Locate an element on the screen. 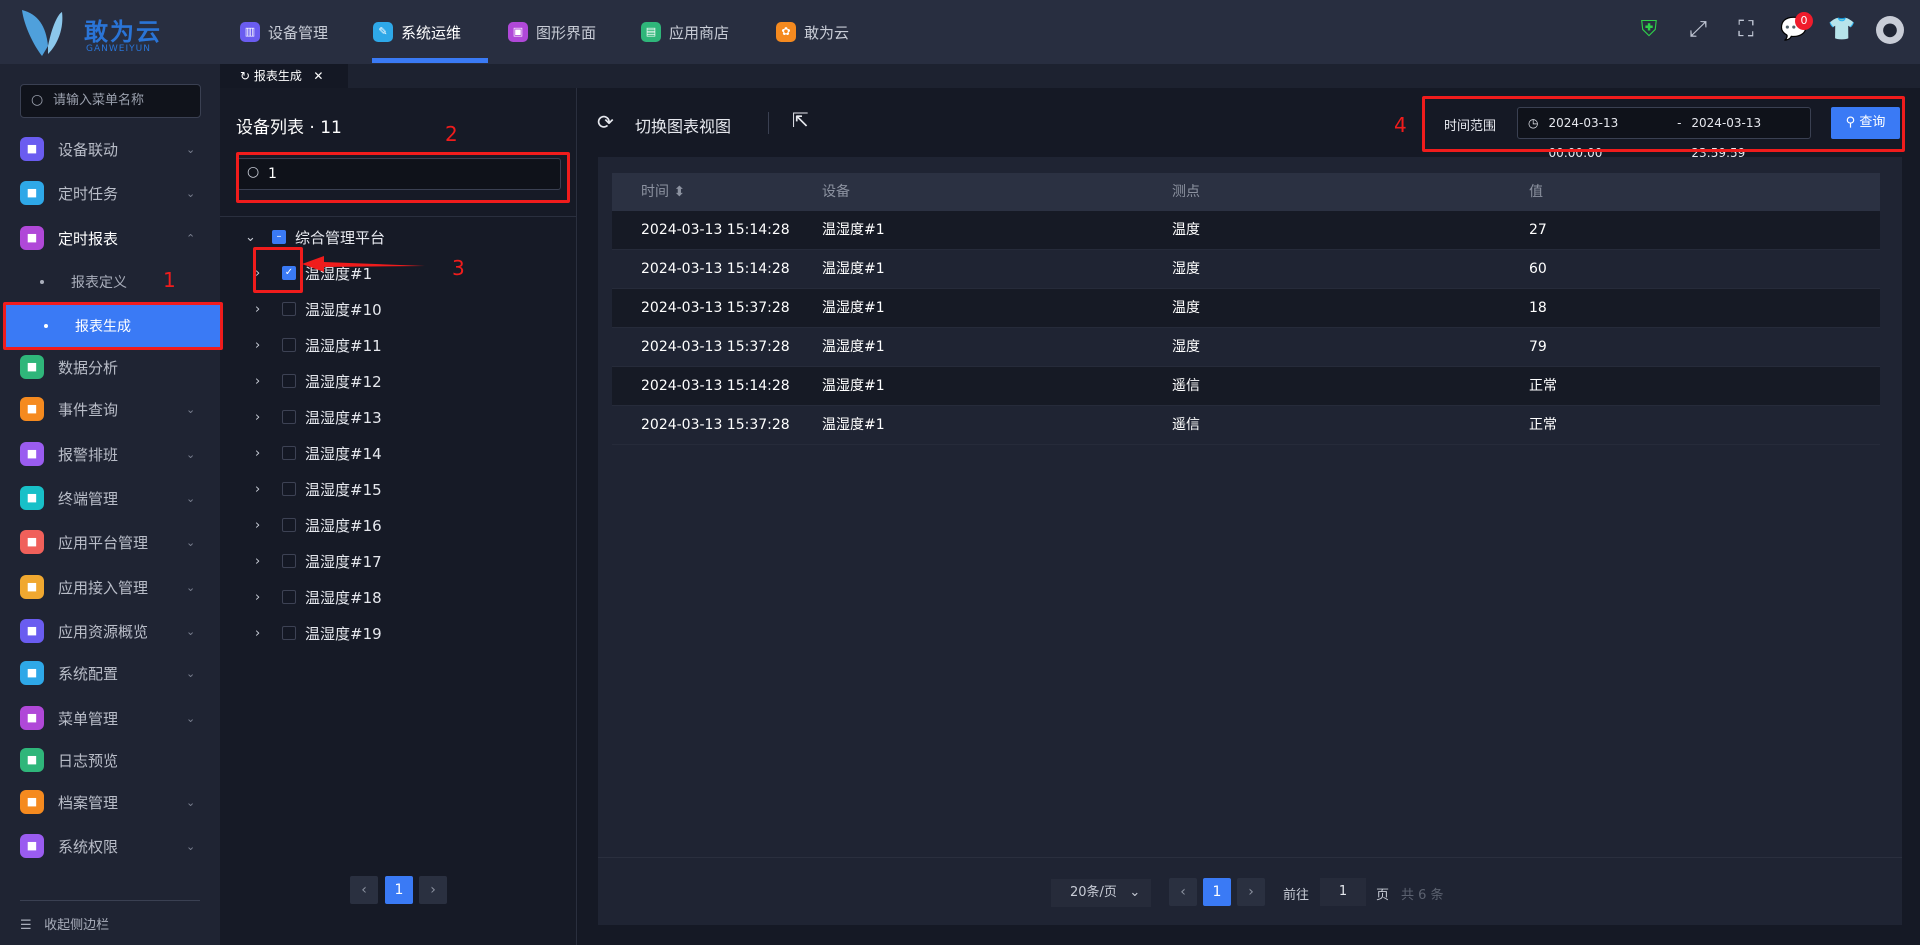 The height and width of the screenshot is (945, 1920). table-cell: 2024-03-13 15:37:28 is located at coordinates (715, 347).